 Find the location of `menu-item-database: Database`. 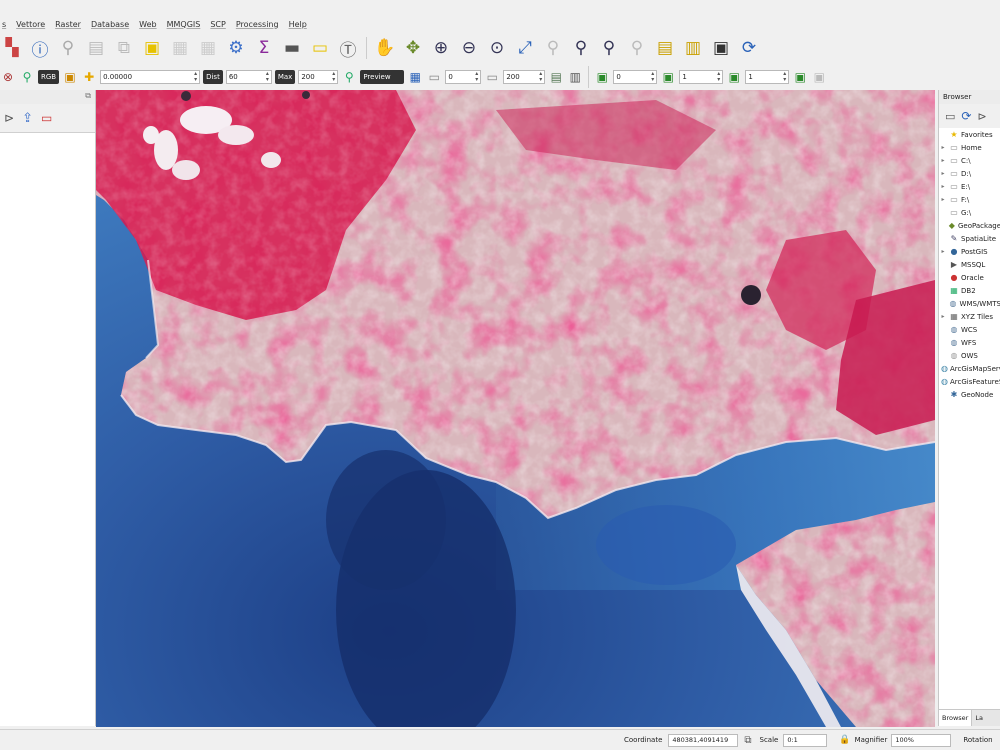

menu-item-database: Database is located at coordinates (110, 24).